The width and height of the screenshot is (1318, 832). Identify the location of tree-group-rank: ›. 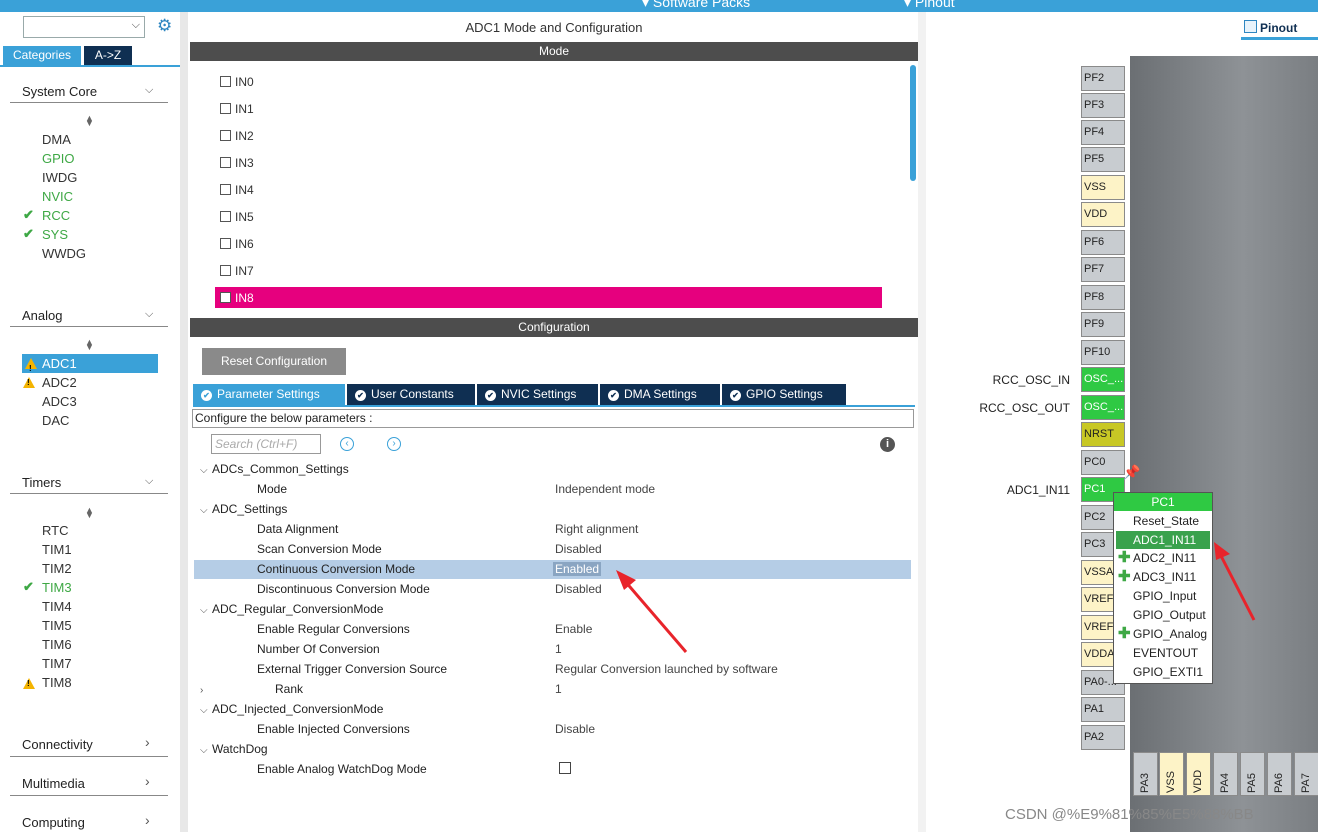
(206, 689).